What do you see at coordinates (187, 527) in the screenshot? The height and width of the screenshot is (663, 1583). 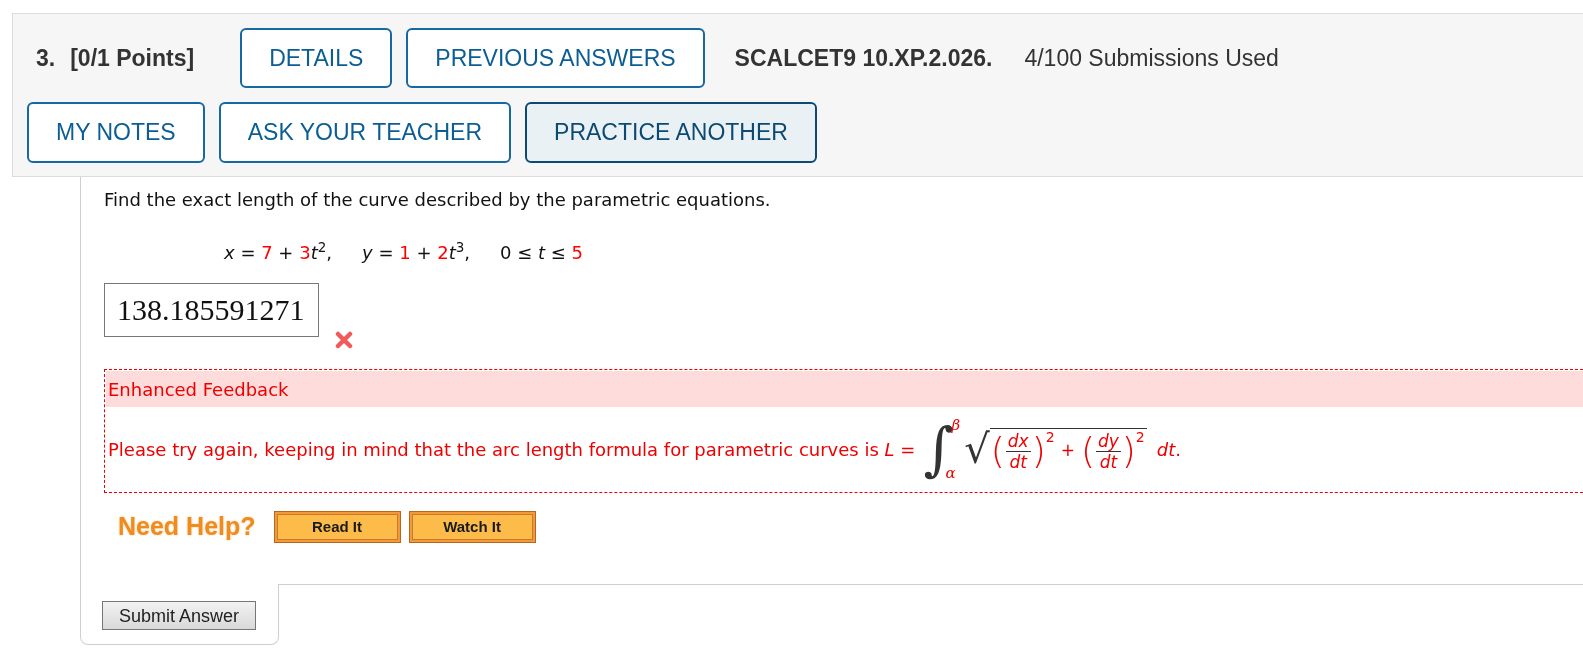 I see `need-help-label: Need Help?` at bounding box center [187, 527].